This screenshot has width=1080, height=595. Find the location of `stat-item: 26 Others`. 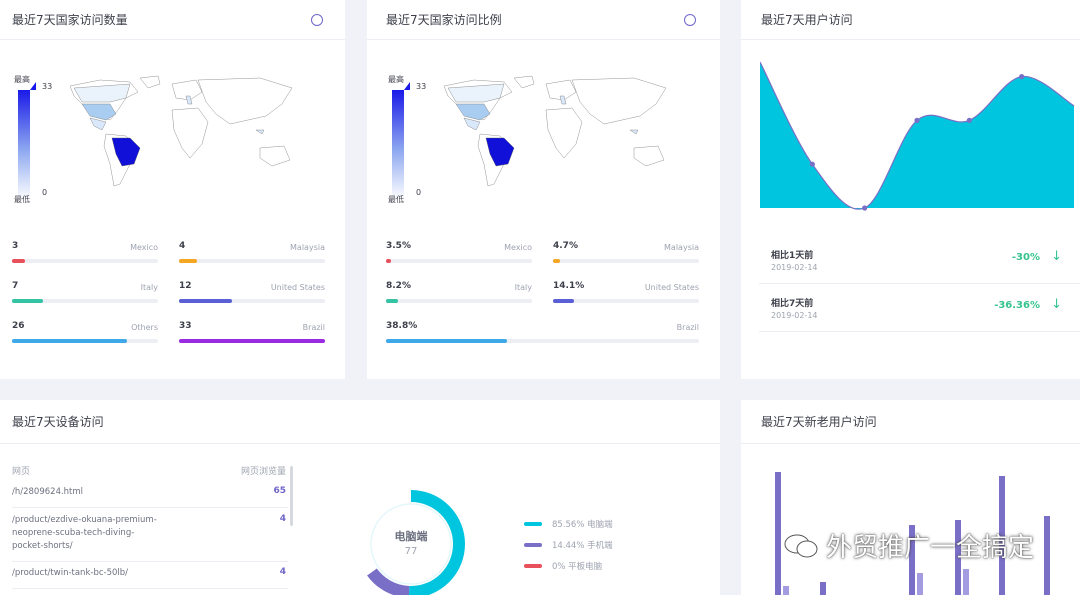

stat-item: 26 Others is located at coordinates (85, 333).